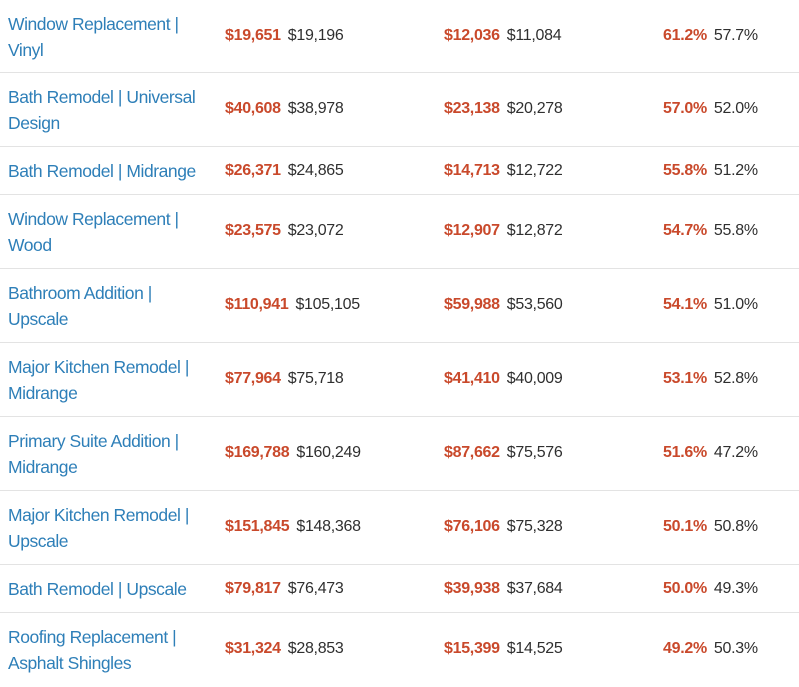 Image resolution: width=799 pixels, height=687 pixels. Describe the element at coordinates (315, 230) in the screenshot. I see `job-cost-previous: $23,072` at that location.